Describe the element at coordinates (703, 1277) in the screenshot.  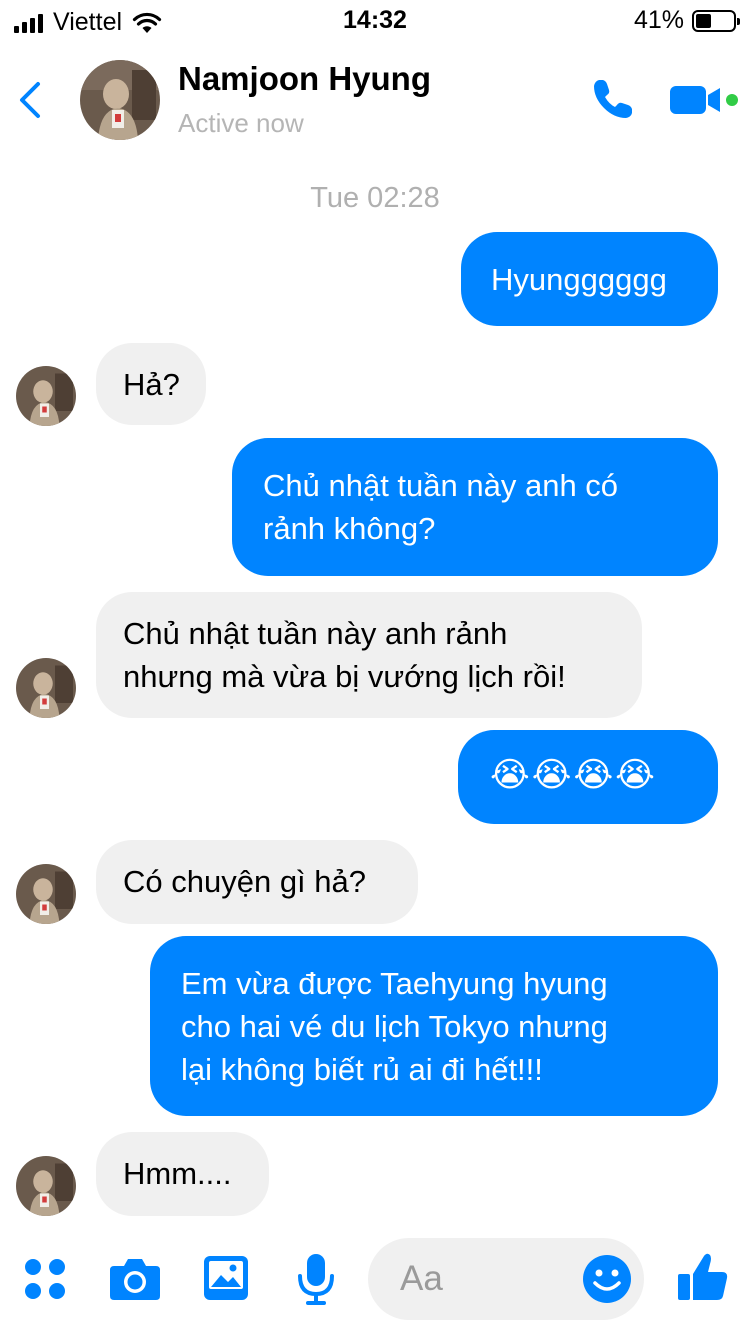
I see `thumbs-up-icon` at that location.